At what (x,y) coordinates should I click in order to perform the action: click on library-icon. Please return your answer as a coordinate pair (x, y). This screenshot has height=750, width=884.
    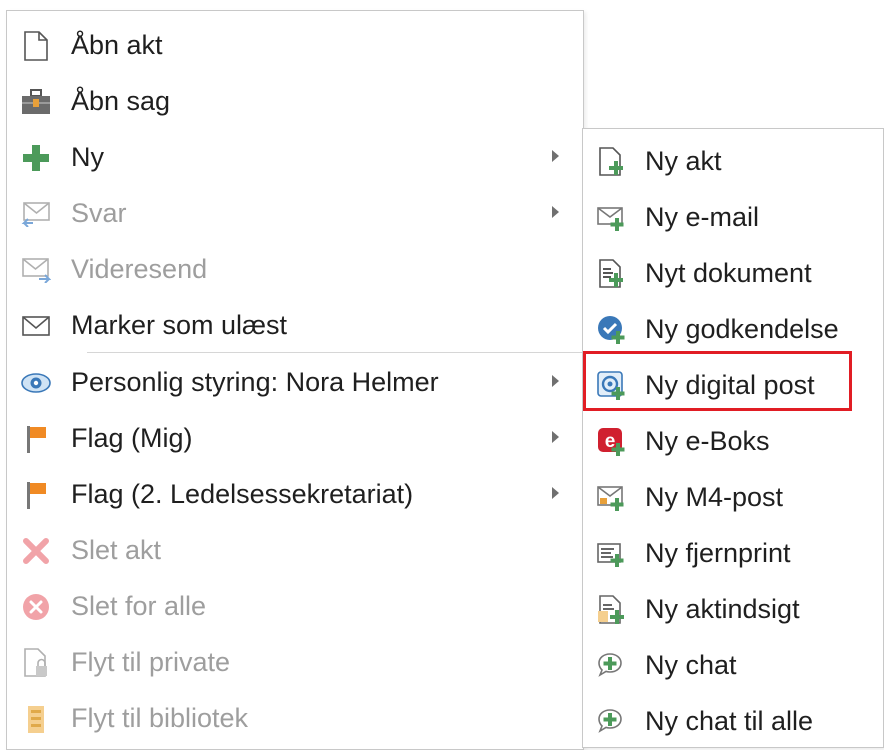
    Looking at the image, I should click on (36, 719).